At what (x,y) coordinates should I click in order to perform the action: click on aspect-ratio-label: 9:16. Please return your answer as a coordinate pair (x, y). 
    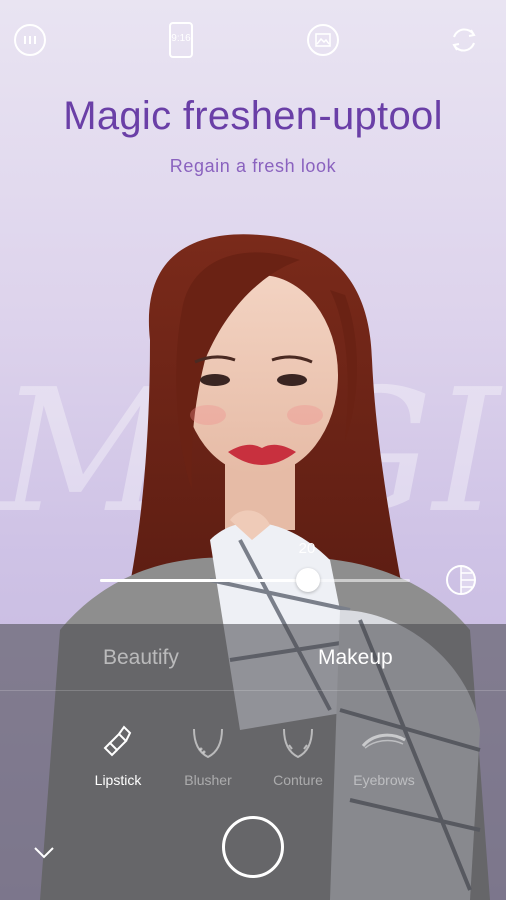
    Looking at the image, I should click on (181, 38).